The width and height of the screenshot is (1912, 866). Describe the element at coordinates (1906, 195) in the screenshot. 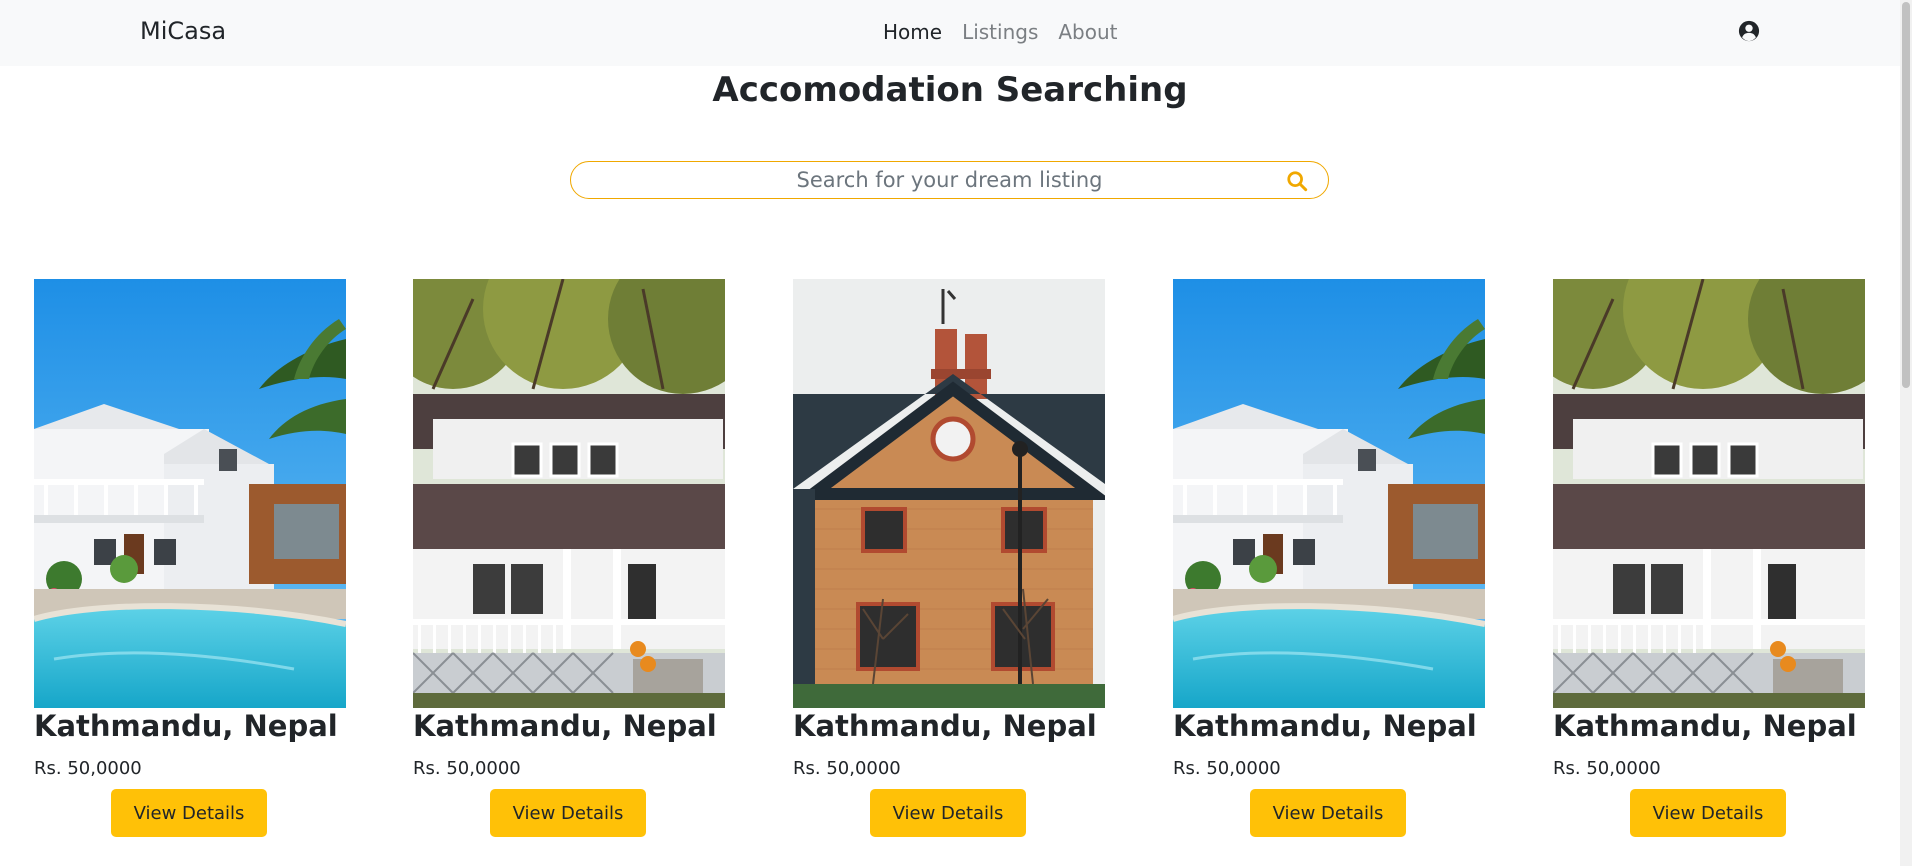

I see `scrollbar-thumb` at that location.